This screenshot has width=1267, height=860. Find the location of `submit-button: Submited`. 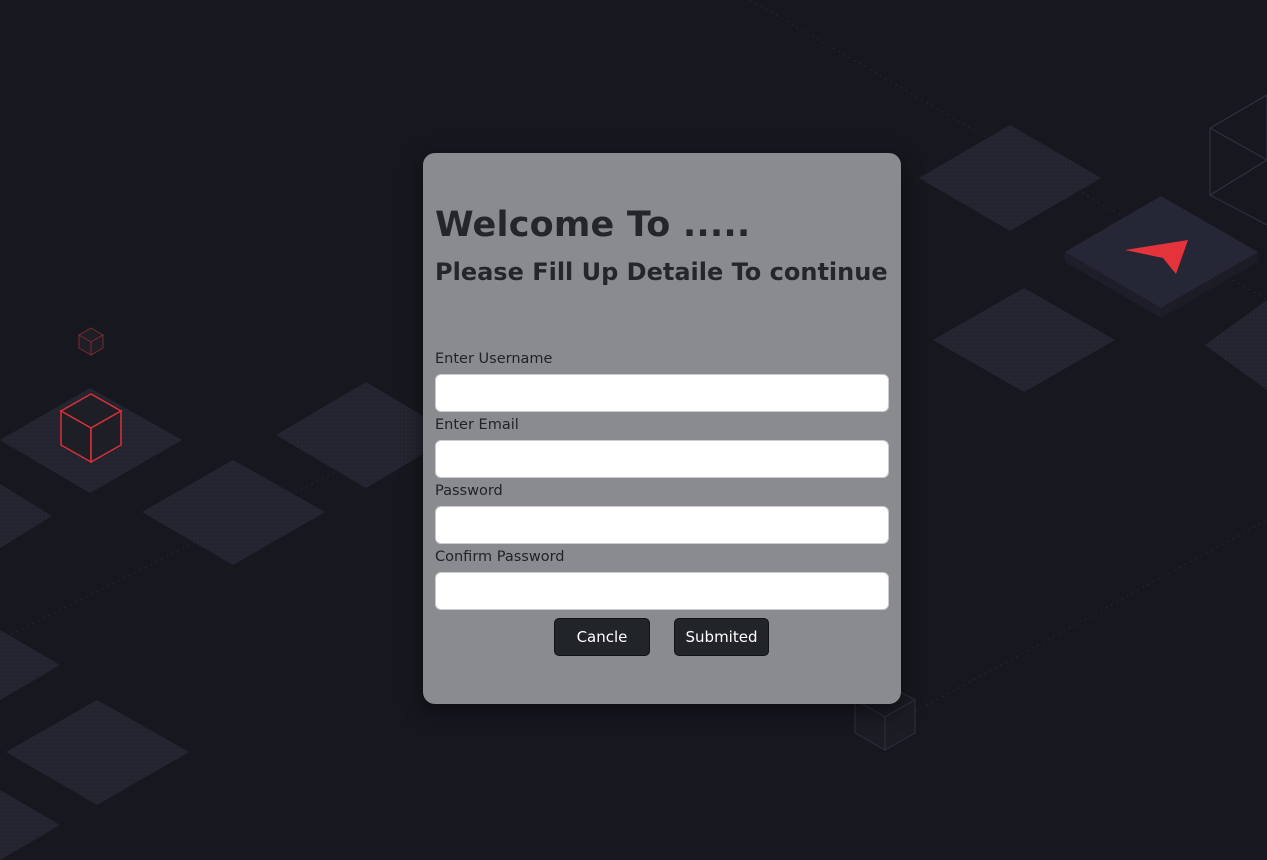

submit-button: Submited is located at coordinates (721, 637).